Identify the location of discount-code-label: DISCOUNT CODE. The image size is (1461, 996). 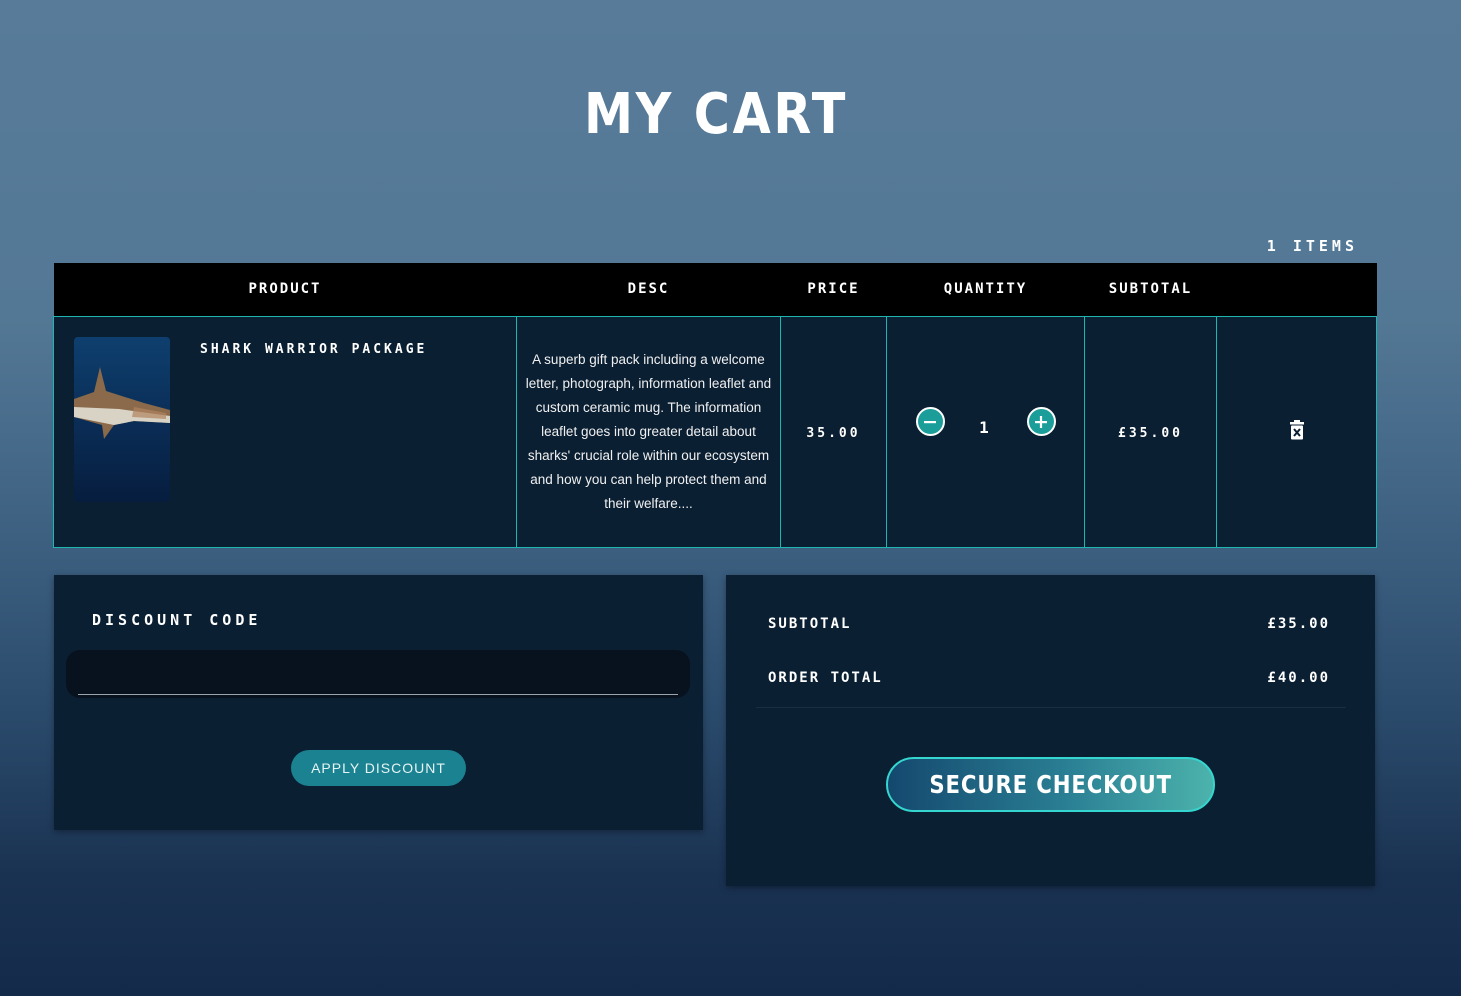
(177, 620).